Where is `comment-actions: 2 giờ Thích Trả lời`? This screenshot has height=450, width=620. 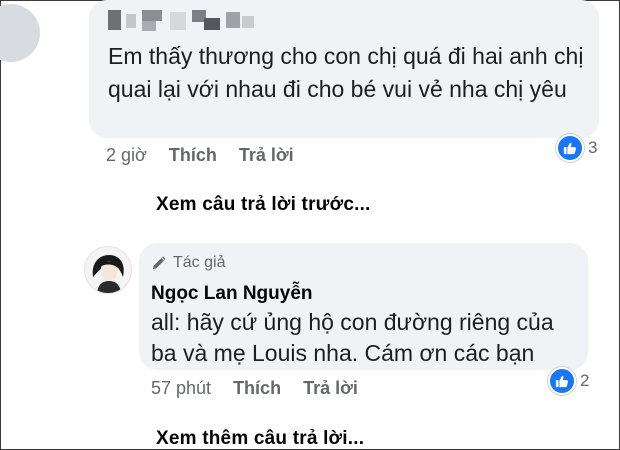 comment-actions: 2 giờ Thích Trả lời is located at coordinates (211, 155).